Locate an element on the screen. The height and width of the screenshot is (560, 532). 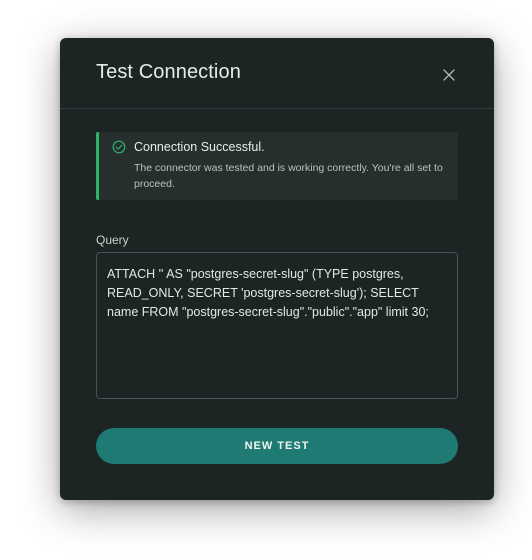
close-button is located at coordinates (449, 75).